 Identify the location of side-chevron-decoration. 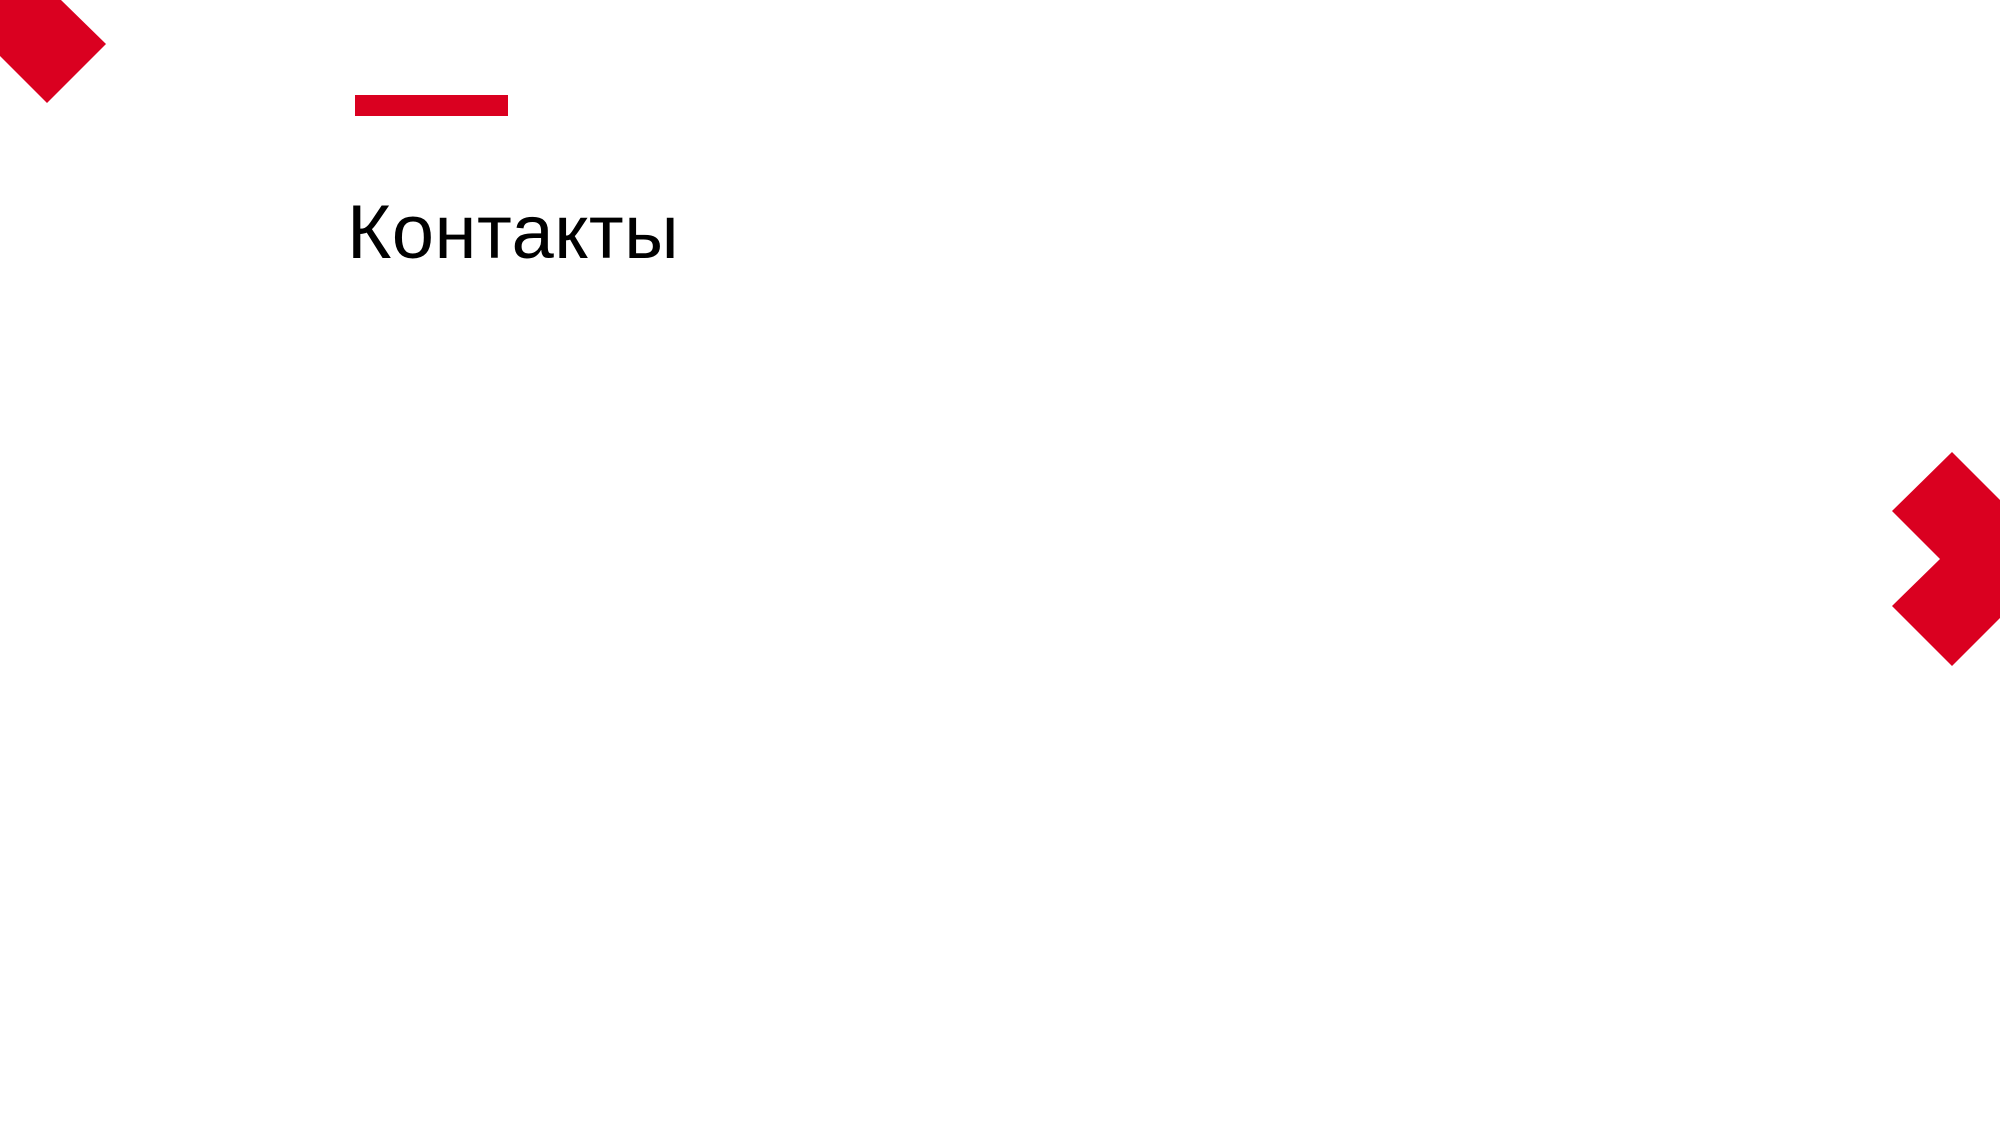
(1946, 559).